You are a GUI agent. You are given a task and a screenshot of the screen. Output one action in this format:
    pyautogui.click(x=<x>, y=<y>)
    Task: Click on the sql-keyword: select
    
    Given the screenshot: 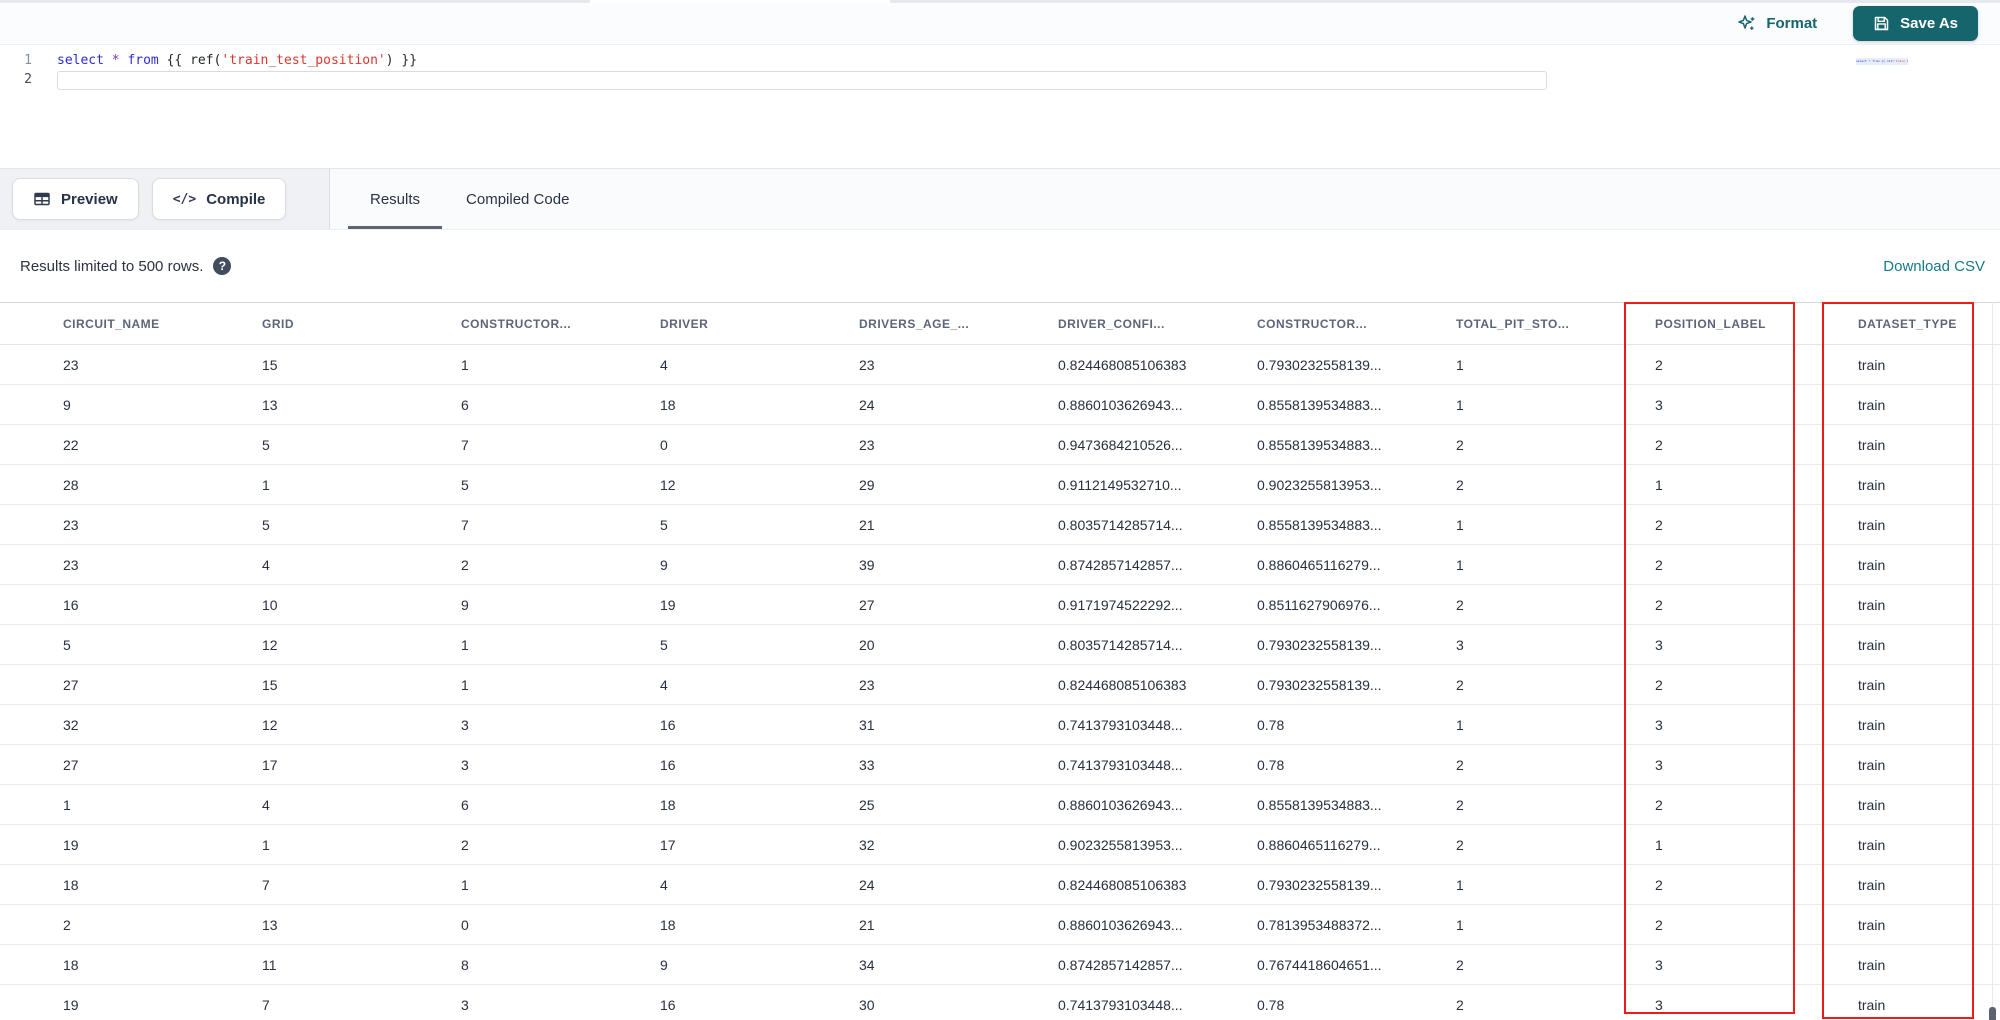 What is the action you would take?
    pyautogui.click(x=80, y=60)
    